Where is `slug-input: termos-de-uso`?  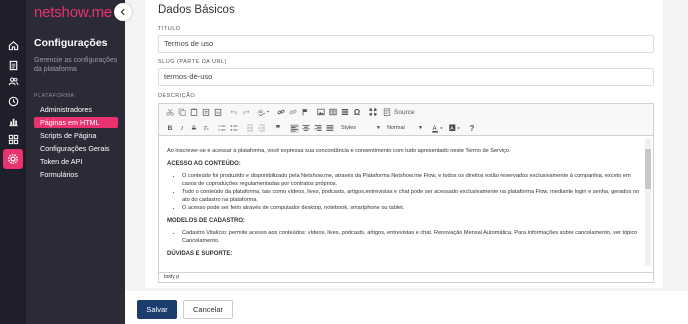
slug-input: termos-de-uso is located at coordinates (406, 77).